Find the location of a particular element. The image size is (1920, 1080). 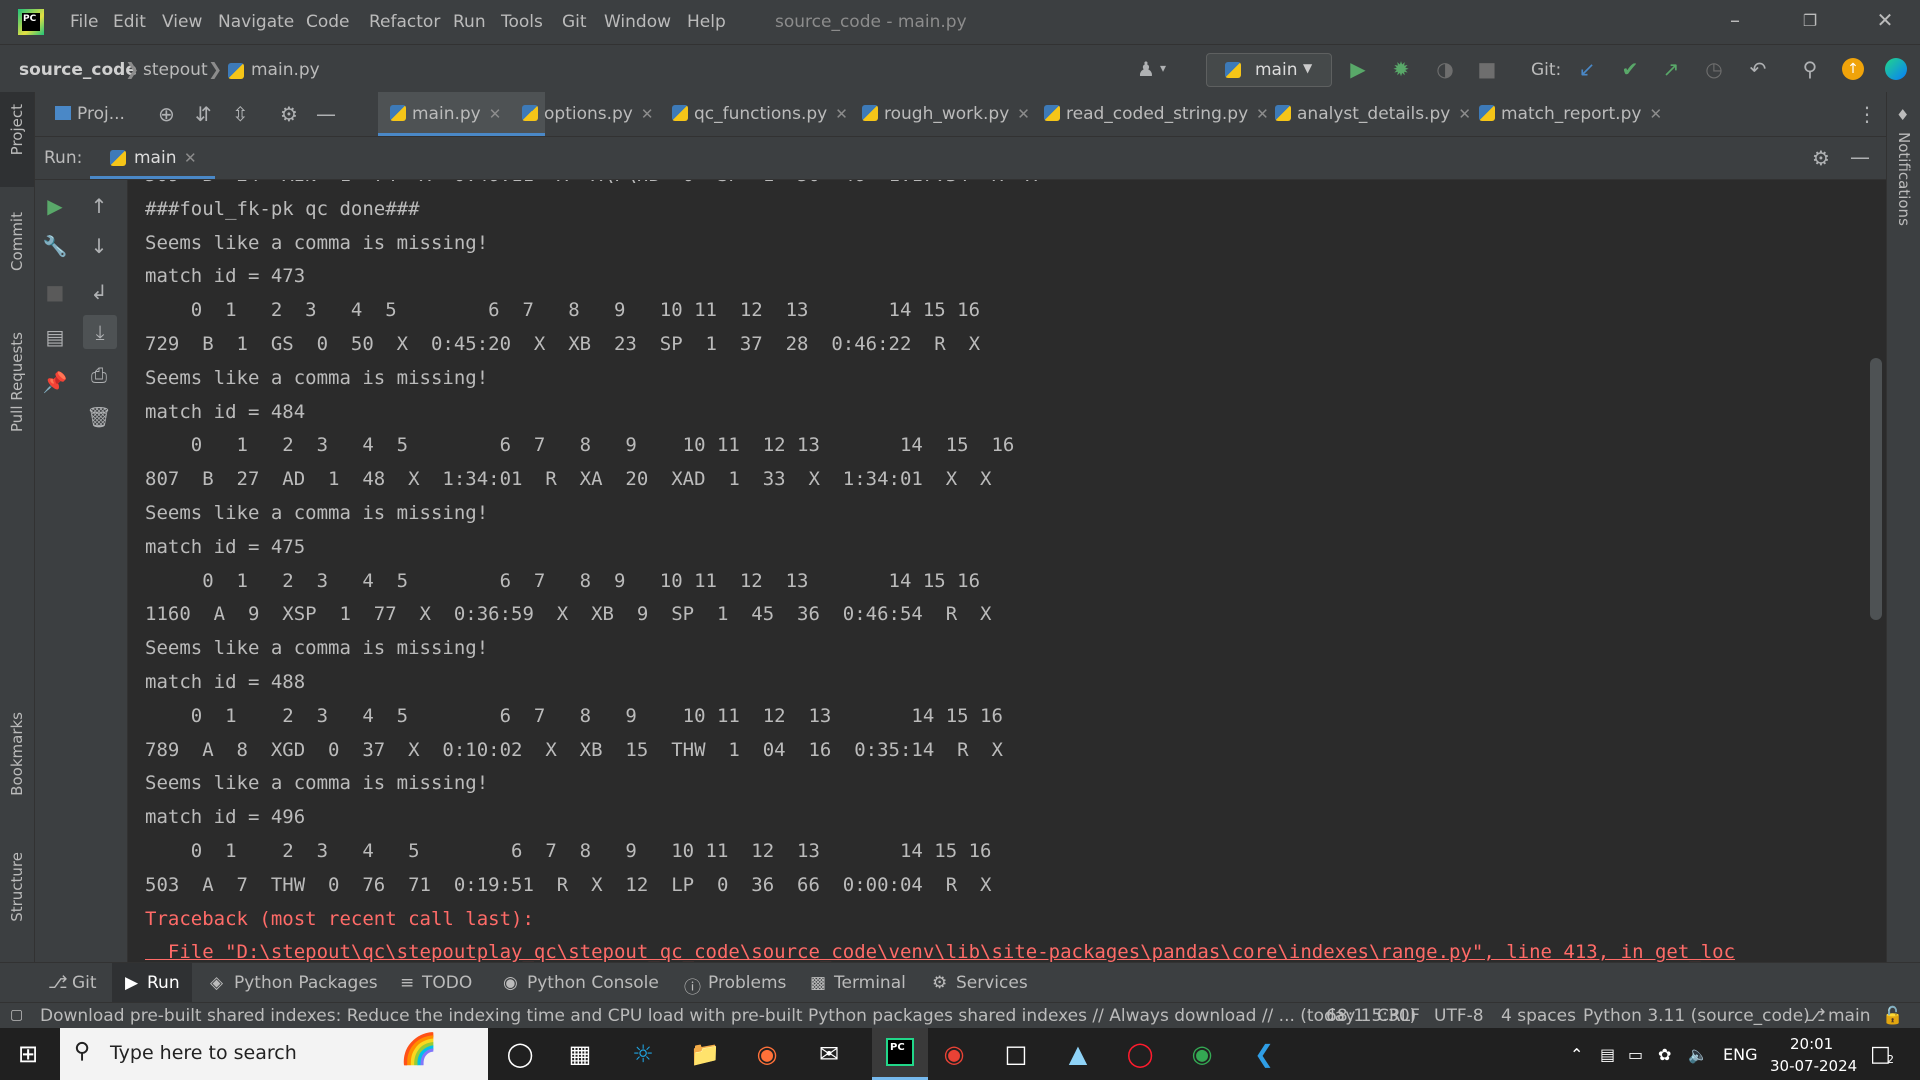

trash-icon: 🗑 is located at coordinates (99, 417).